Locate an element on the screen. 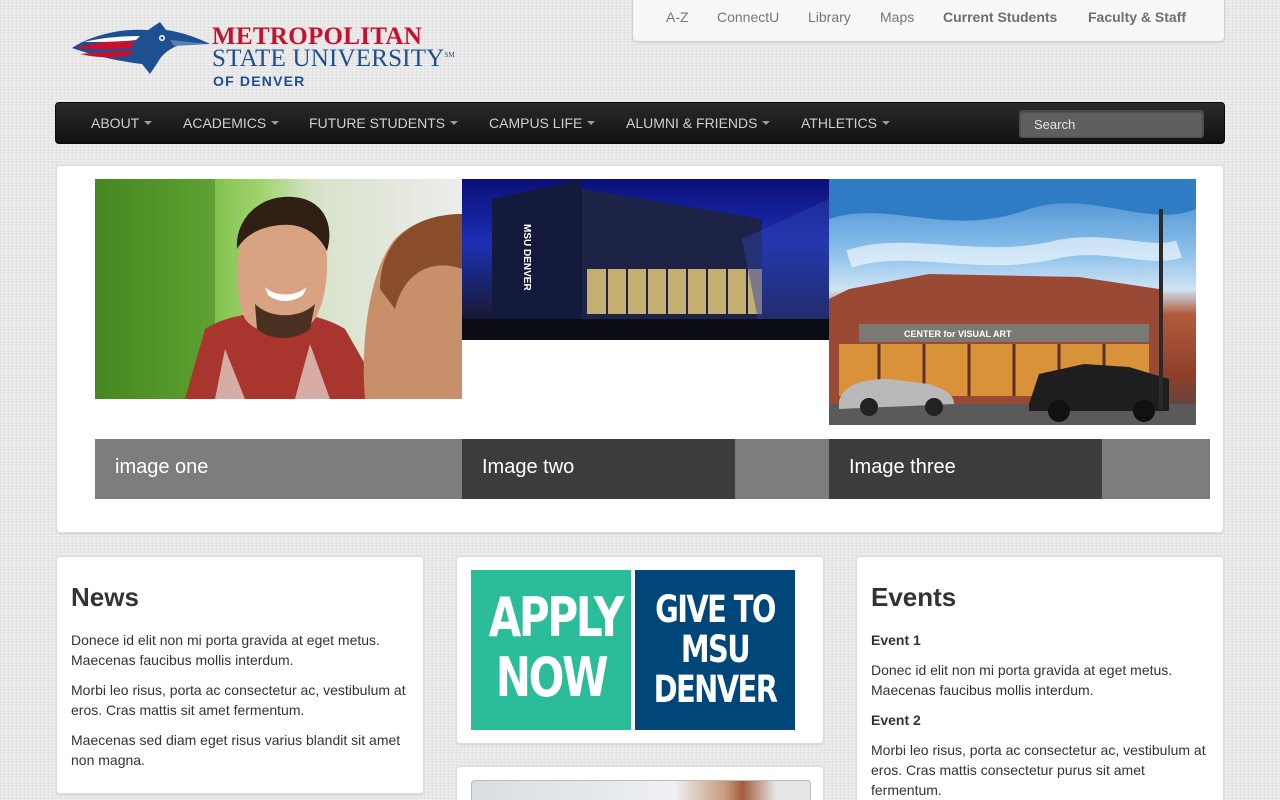  events-title: Events is located at coordinates (914, 597).